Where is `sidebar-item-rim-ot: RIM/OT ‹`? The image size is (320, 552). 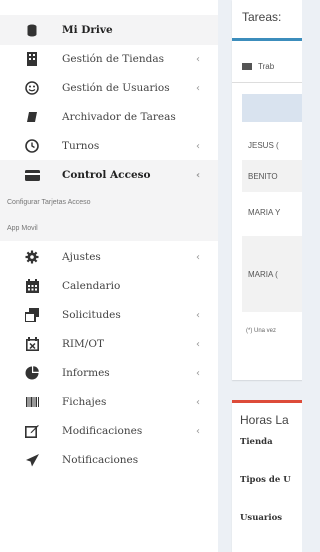 sidebar-item-rim-ot: RIM/OT ‹ is located at coordinates (109, 344).